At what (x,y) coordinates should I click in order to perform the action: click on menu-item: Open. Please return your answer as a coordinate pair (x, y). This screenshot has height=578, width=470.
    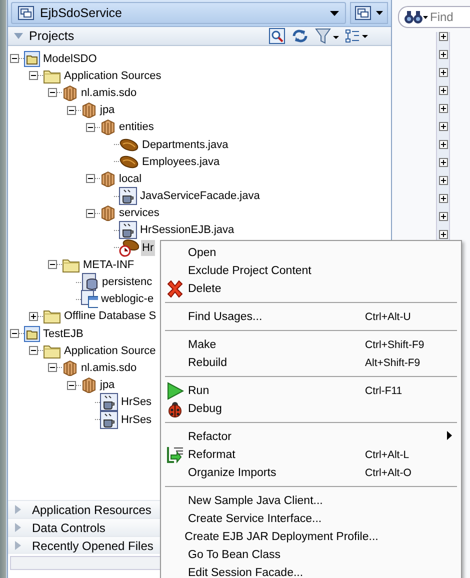
    Looking at the image, I should click on (311, 253).